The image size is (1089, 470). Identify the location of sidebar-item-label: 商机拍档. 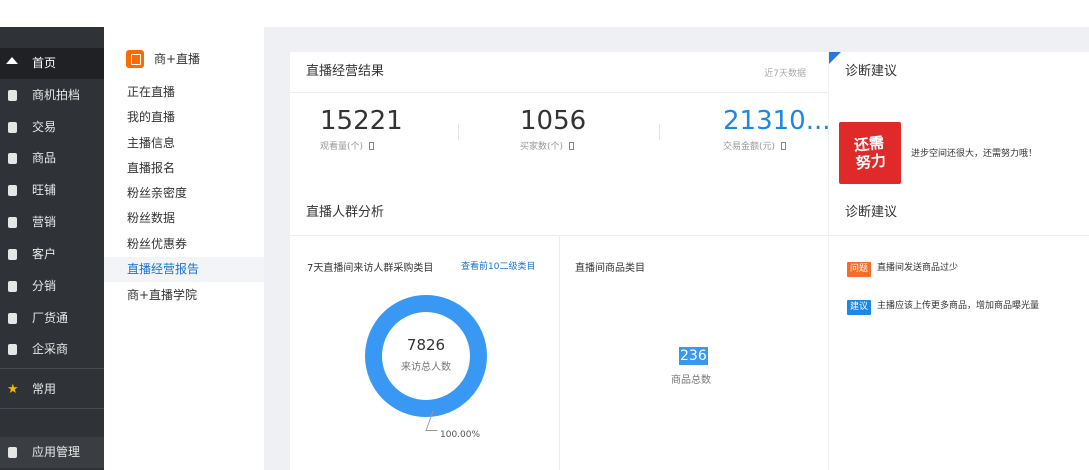
(56, 95).